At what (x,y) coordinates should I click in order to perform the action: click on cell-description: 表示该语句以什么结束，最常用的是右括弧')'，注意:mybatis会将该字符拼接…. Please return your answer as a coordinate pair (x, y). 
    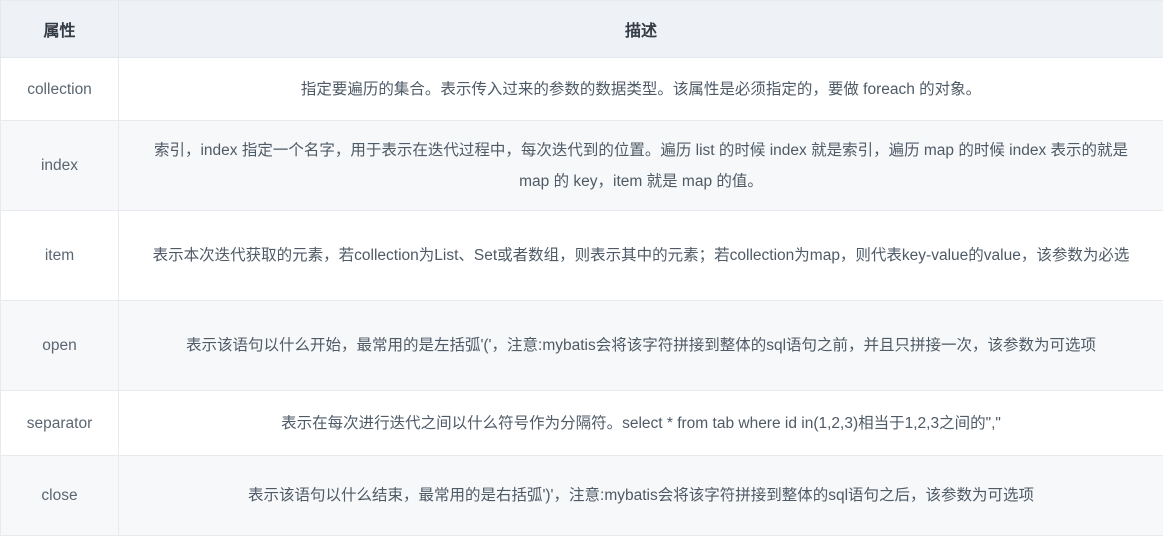
    Looking at the image, I should click on (640, 495).